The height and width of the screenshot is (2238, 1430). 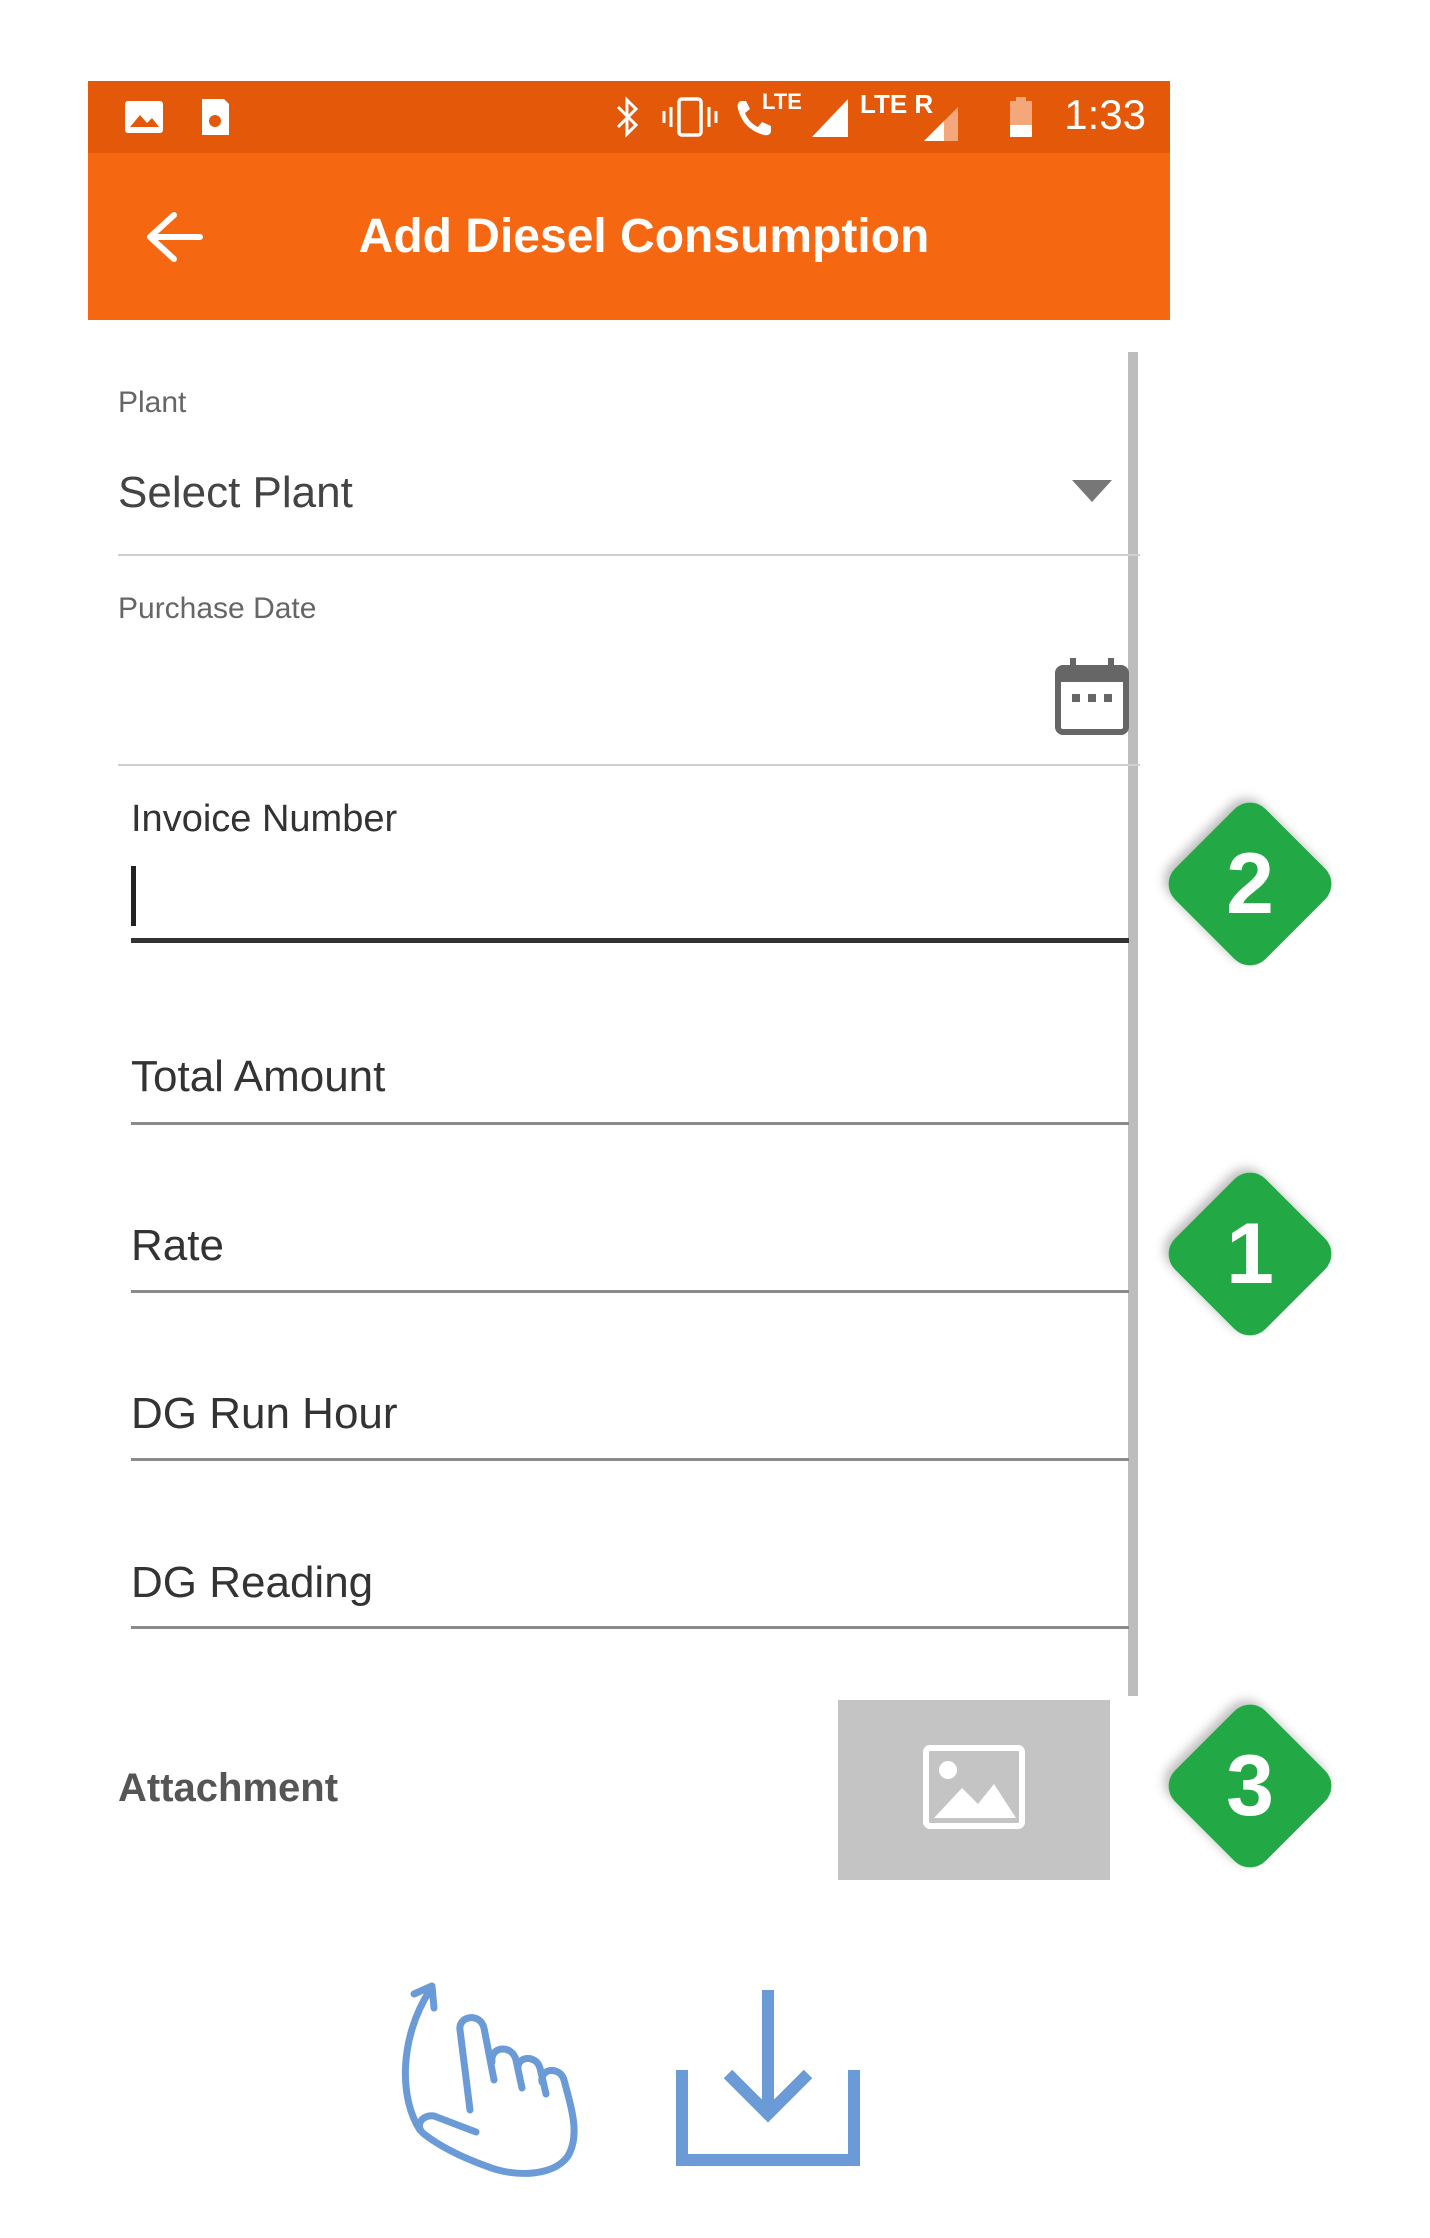 I want to click on badge-number: 3, so click(x=1250, y=1786).